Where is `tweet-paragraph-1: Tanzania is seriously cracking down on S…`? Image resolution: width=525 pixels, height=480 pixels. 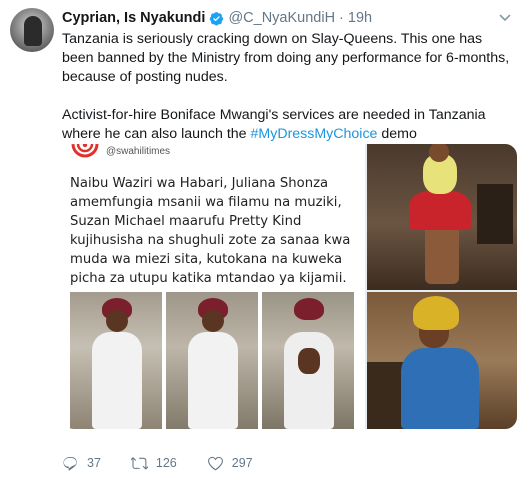
tweet-paragraph-1: Tanzania is seriously cracking down on S… is located at coordinates (286, 58).